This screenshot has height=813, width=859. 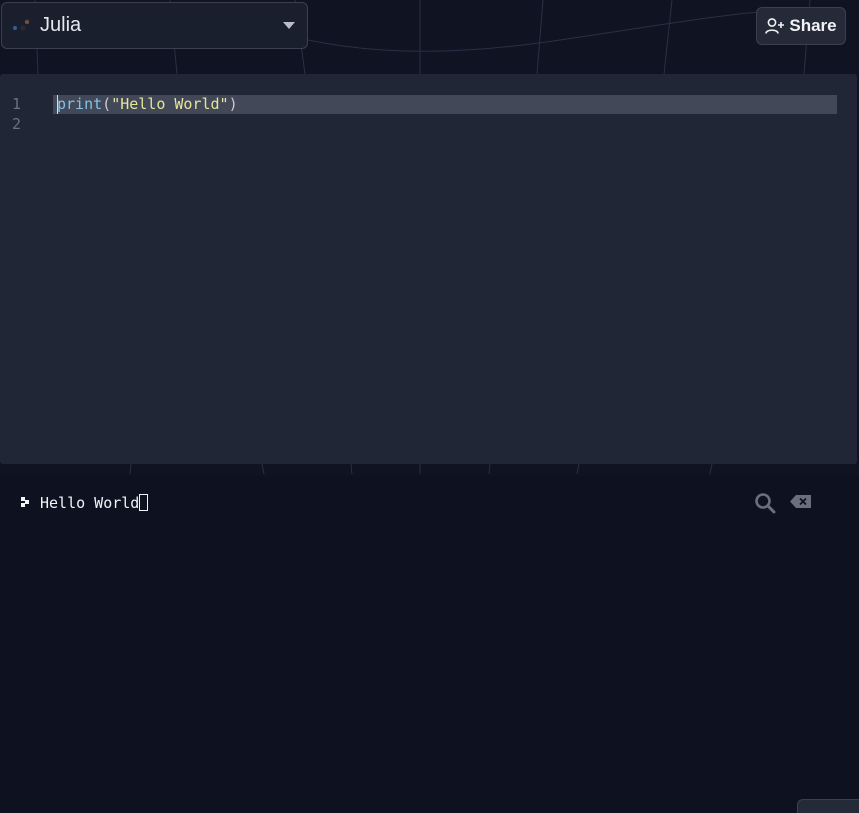 I want to click on console-output-text: Hello World, so click(x=90, y=503).